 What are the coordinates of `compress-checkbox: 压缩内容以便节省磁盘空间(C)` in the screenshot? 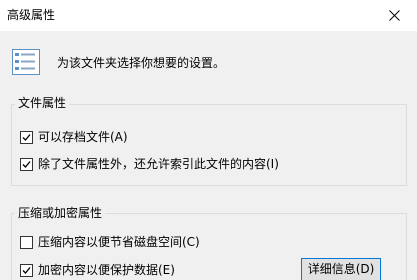 It's located at (110, 242).